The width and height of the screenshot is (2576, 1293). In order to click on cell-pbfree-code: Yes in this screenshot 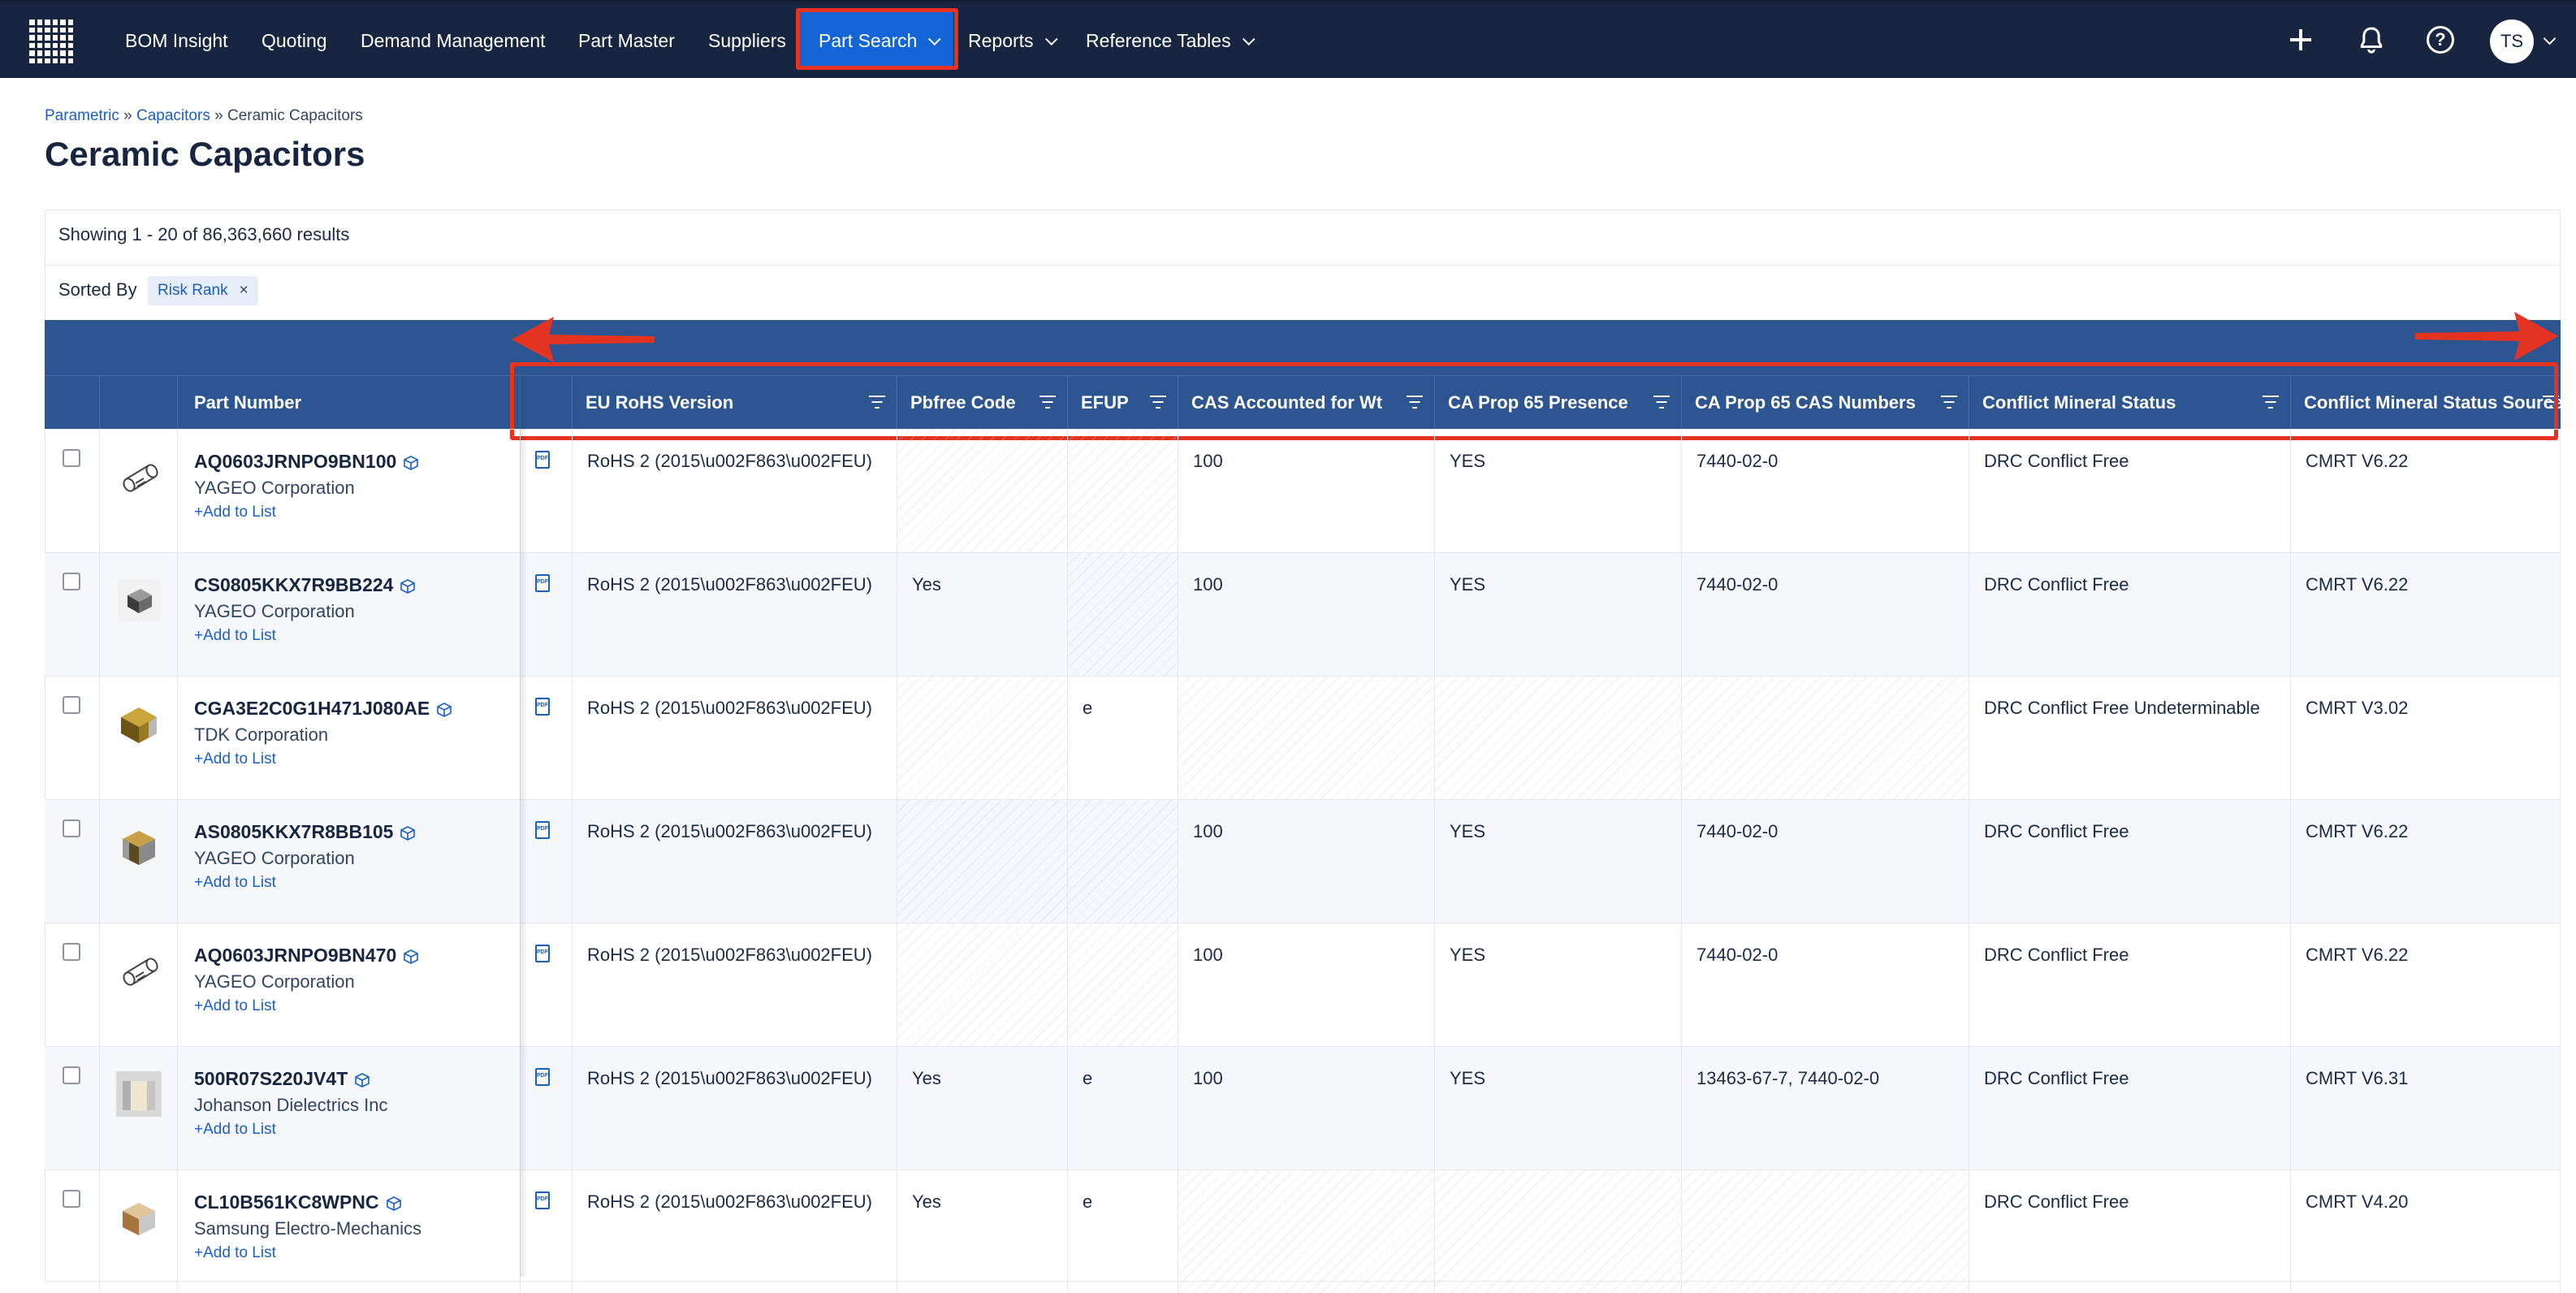, I will do `click(983, 1108)`.